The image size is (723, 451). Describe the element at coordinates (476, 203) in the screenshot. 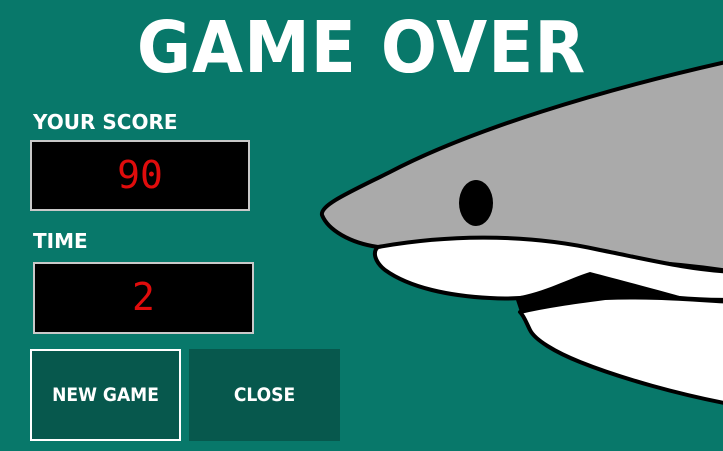

I see `shark-eye` at that location.